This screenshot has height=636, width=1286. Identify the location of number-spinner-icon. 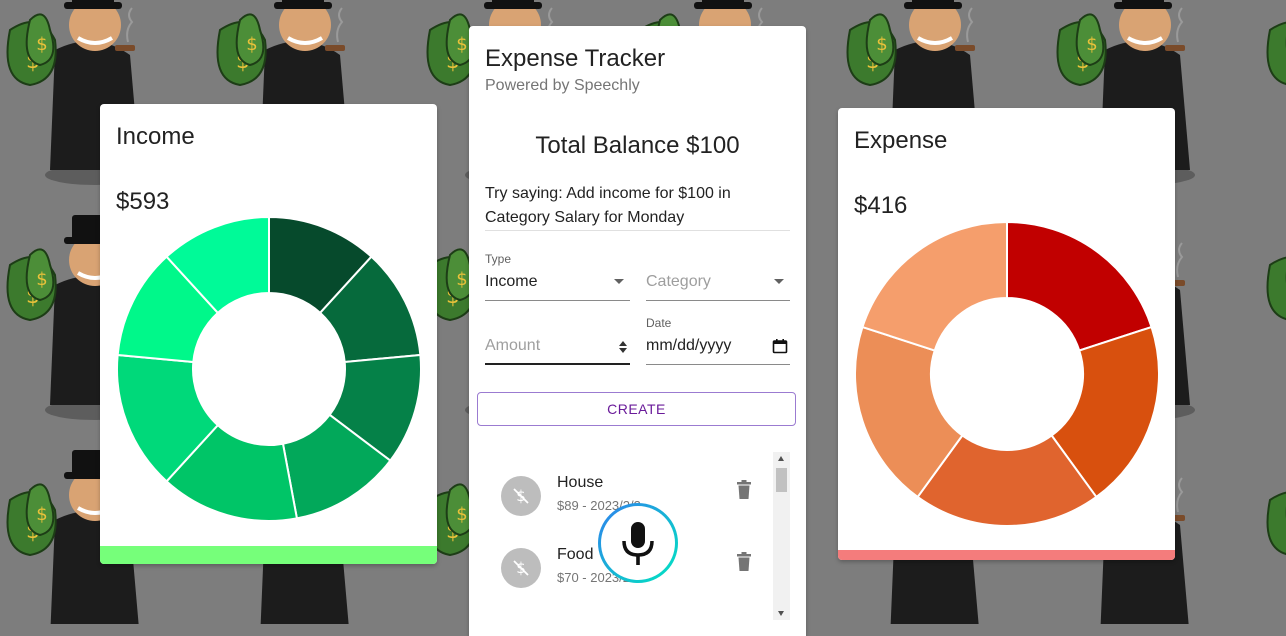
(623, 347).